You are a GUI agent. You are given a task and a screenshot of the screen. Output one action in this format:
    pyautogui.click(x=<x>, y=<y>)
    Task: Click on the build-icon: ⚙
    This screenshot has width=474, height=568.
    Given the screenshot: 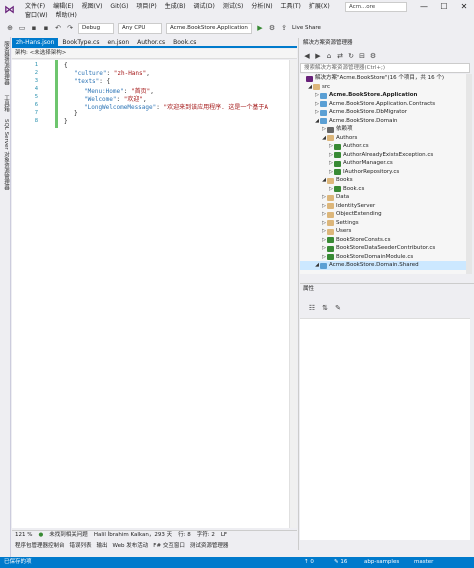 What is the action you would take?
    pyautogui.click(x=272, y=28)
    